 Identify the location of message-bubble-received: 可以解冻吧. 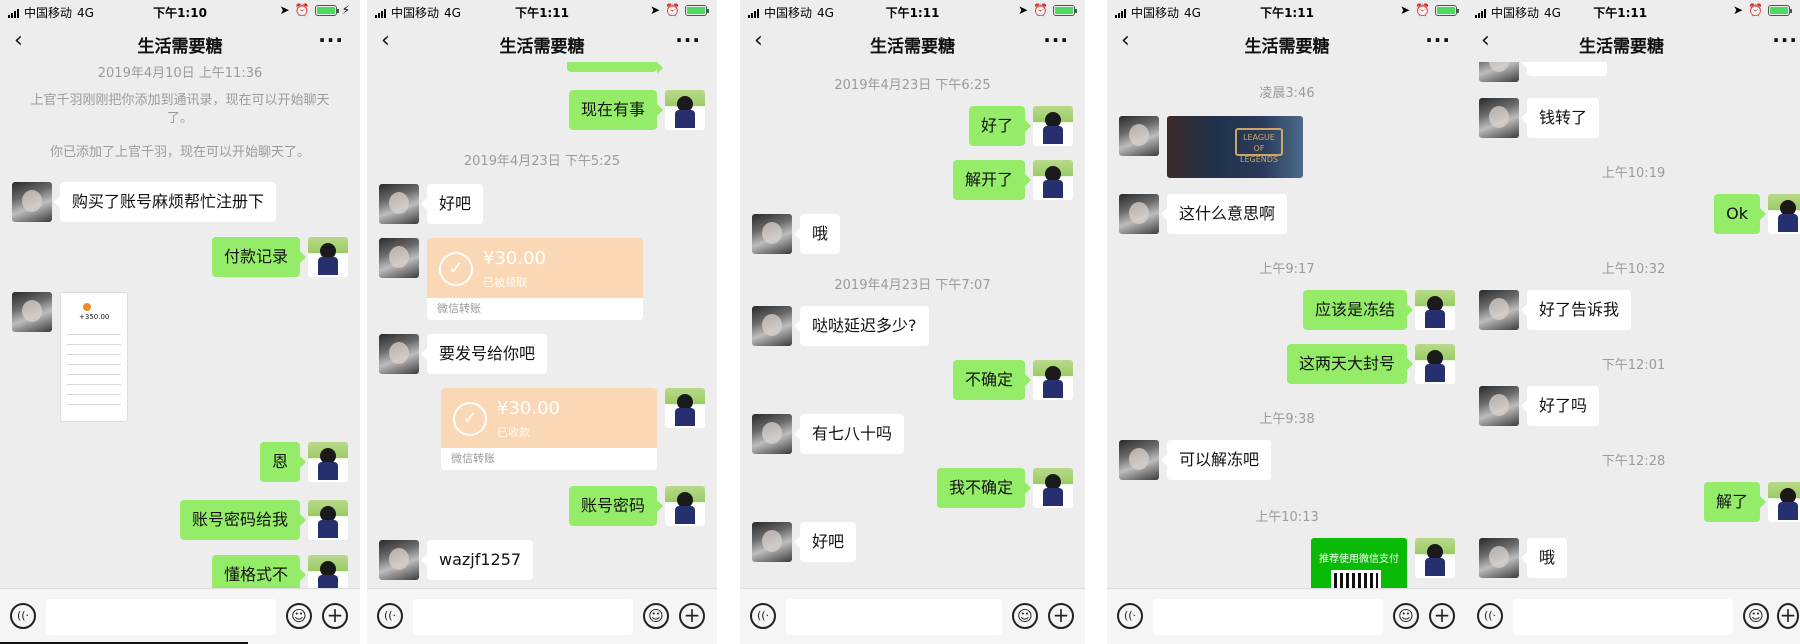
(1216, 460).